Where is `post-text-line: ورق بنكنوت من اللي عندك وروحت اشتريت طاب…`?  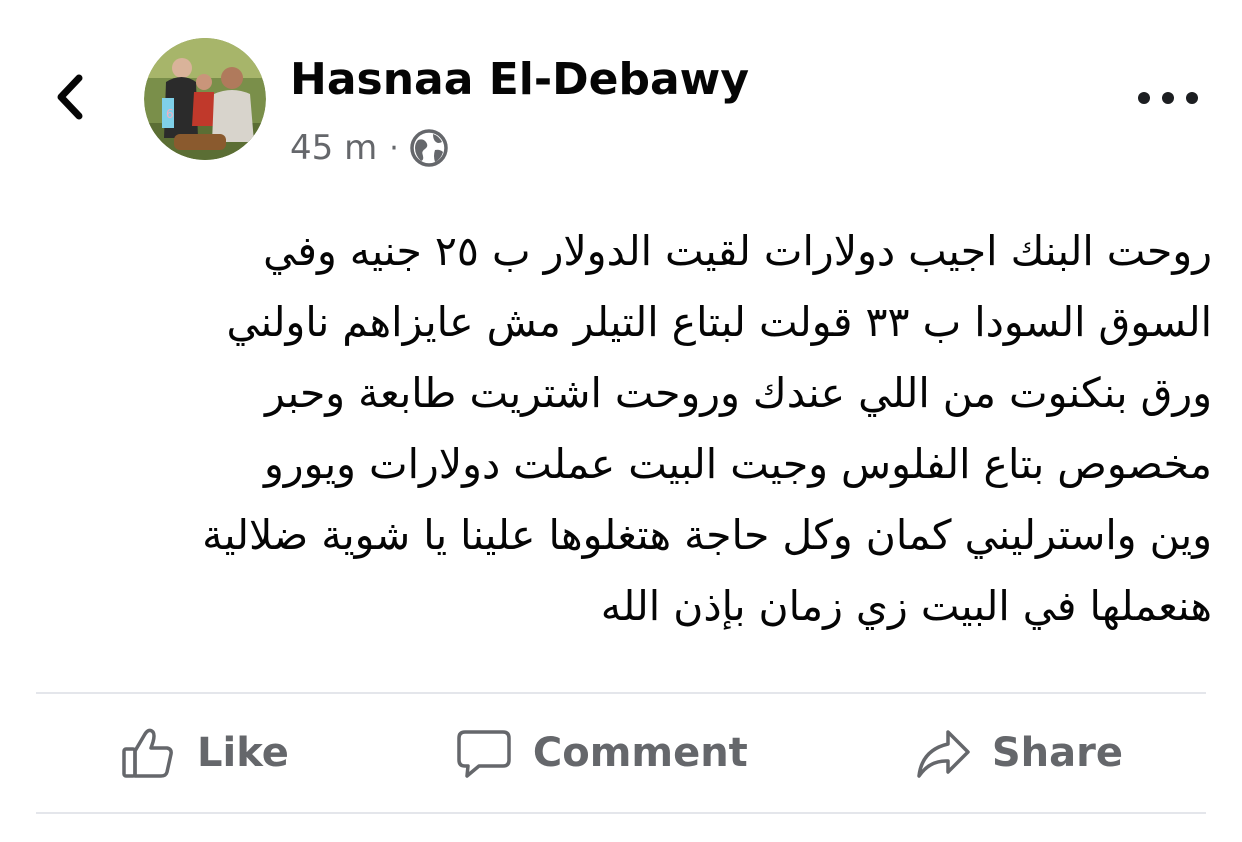
post-text-line: ورق بنكنوت من اللي عندك وروحت اشتريت طاب… is located at coordinates (738, 393).